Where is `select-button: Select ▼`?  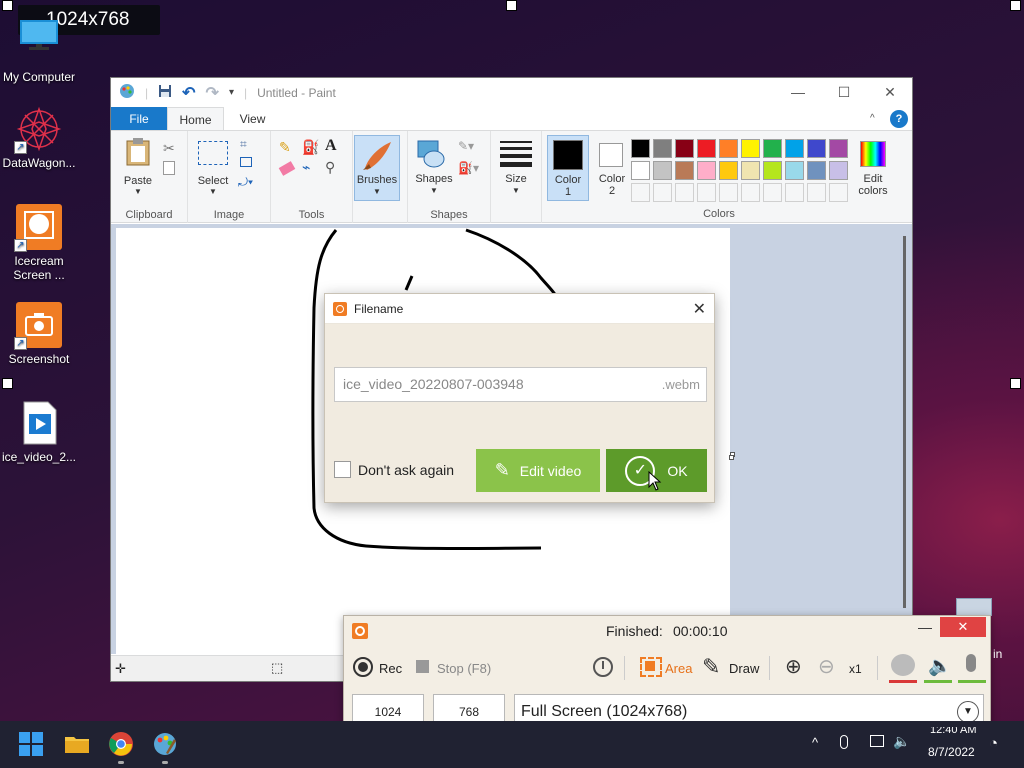 select-button: Select ▼ is located at coordinates (213, 166).